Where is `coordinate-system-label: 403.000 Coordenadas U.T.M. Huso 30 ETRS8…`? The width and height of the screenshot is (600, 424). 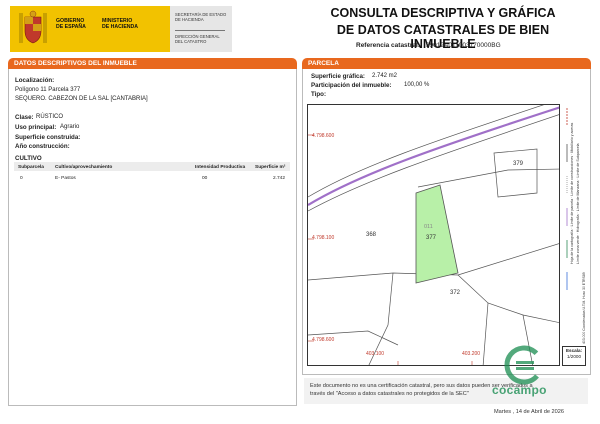
coordinate-system-label: 403.000 Coordenadas U.T.M. Huso 30 ETRS8… is located at coordinates (584, 308).